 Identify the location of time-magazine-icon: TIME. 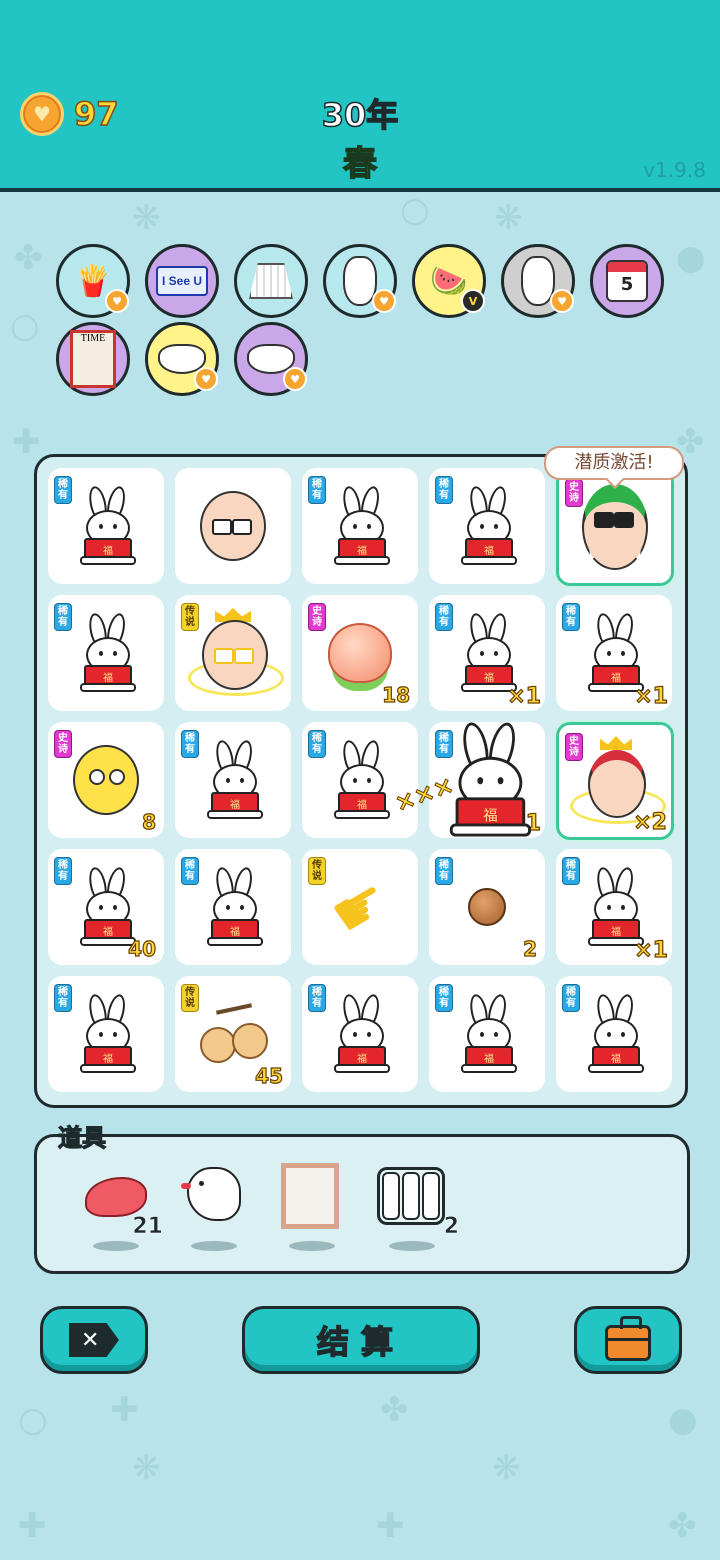
(93, 359).